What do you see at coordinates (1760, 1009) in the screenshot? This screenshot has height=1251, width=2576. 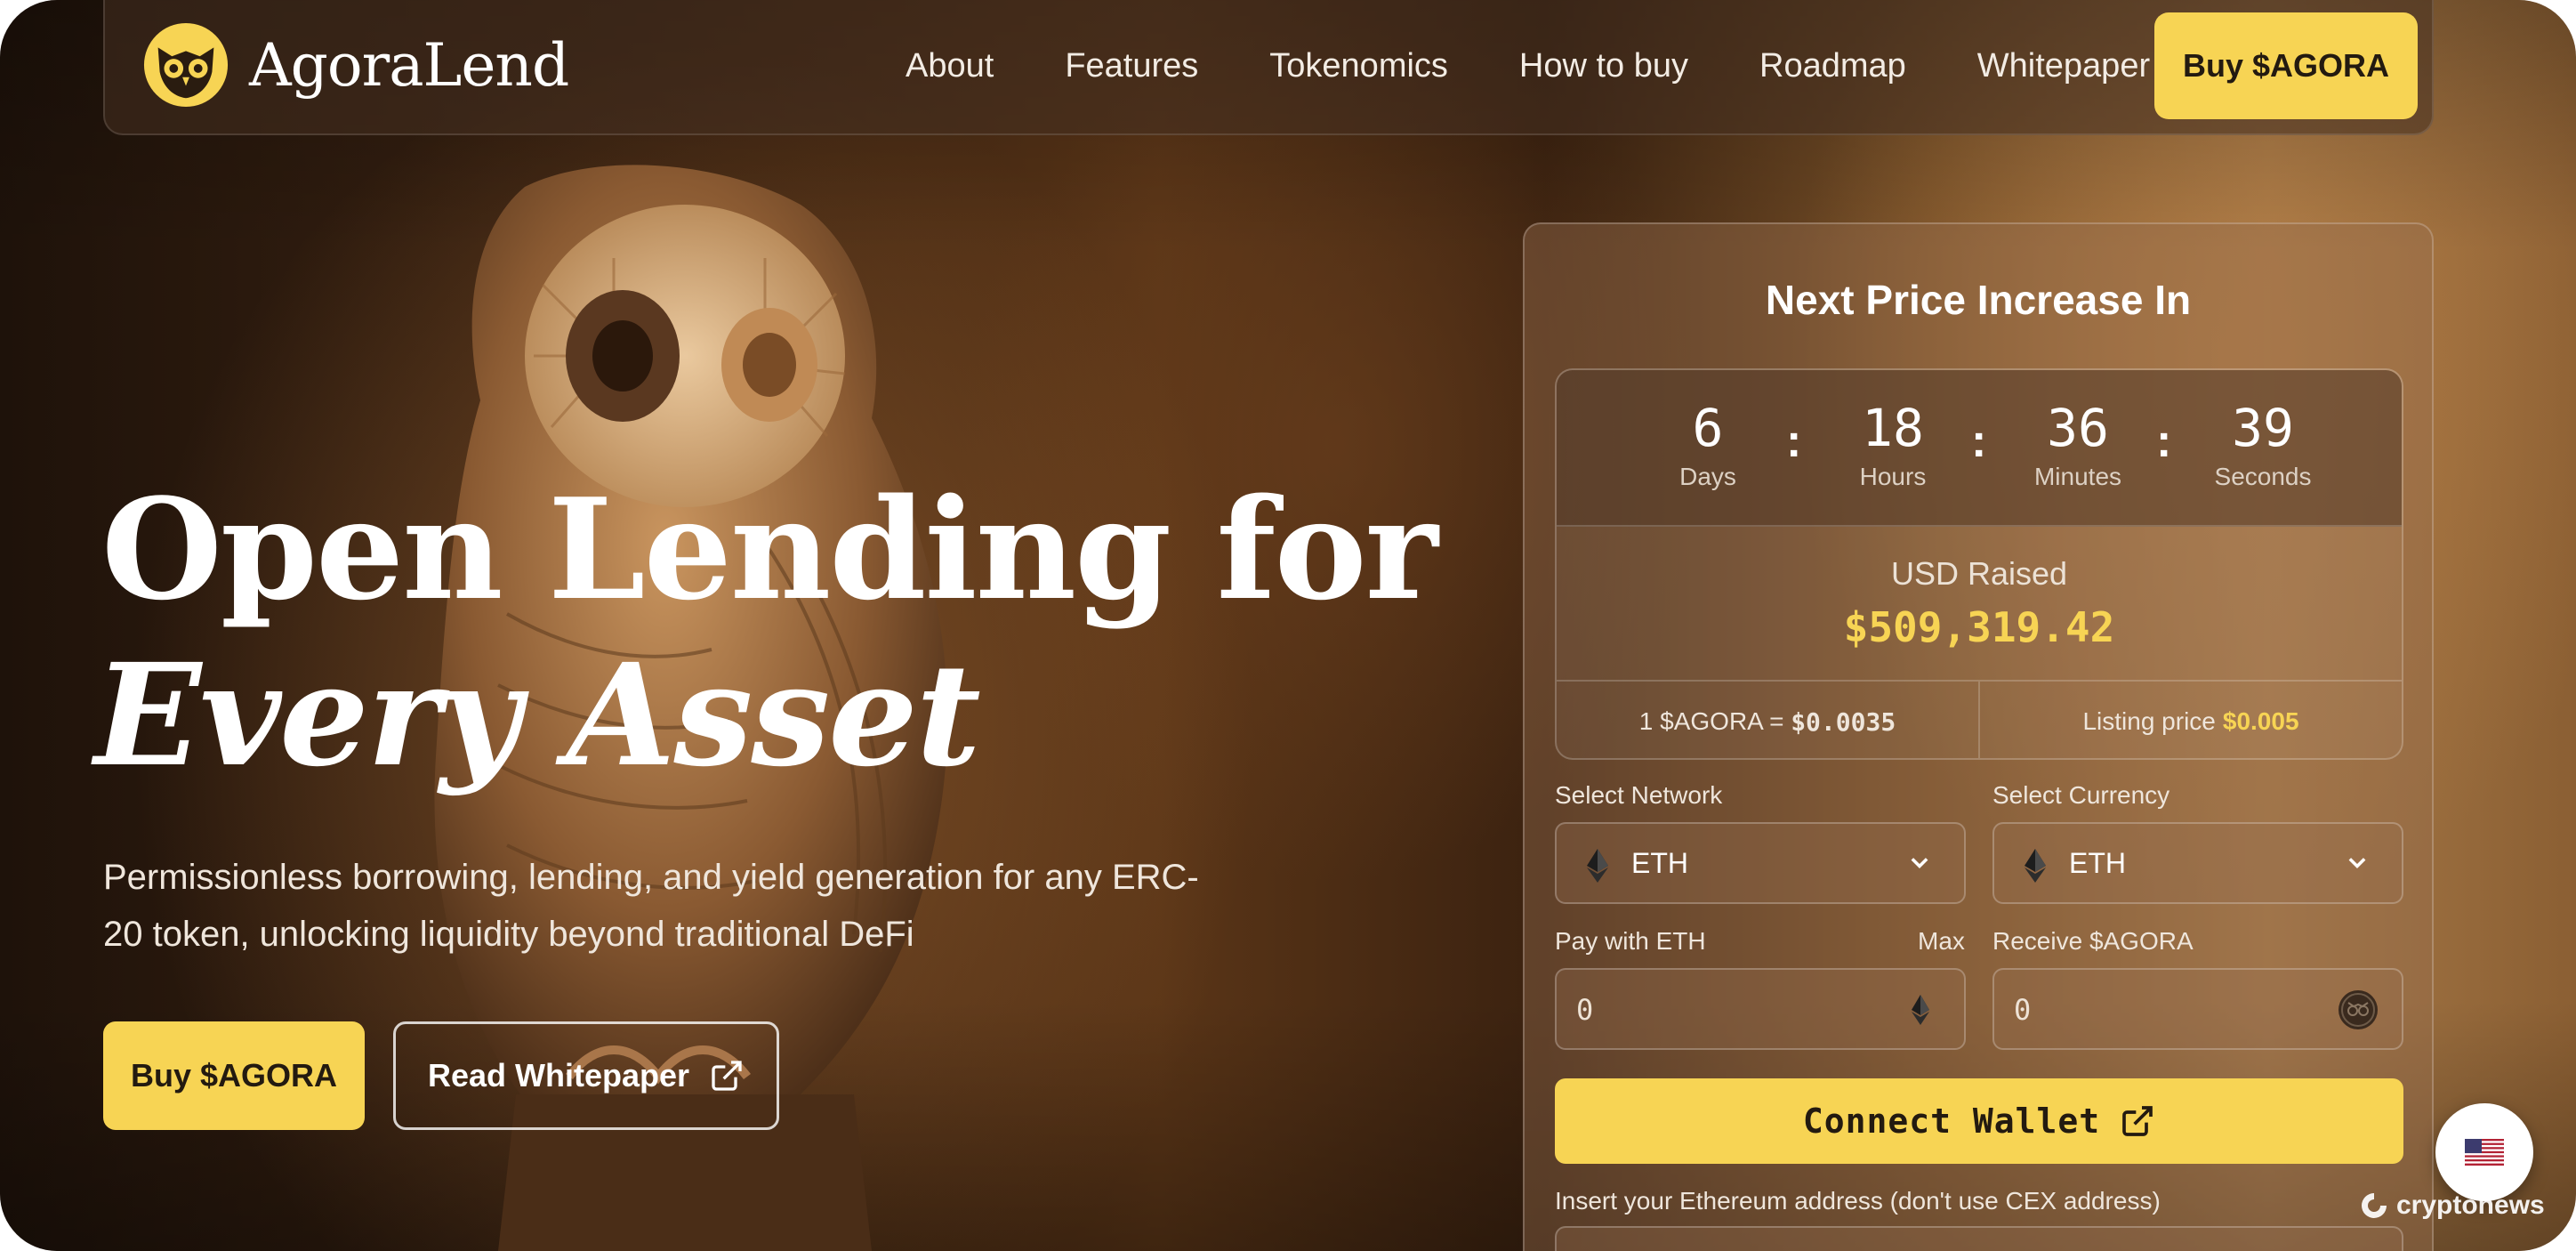 I see `pay-amount-input: 0` at bounding box center [1760, 1009].